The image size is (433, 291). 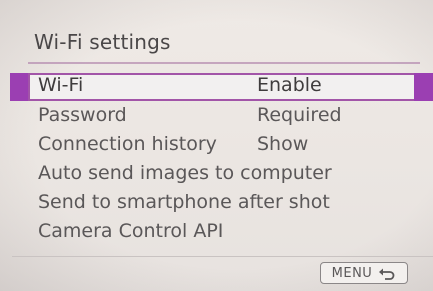 I want to click on return-arrow-icon, so click(x=387, y=273).